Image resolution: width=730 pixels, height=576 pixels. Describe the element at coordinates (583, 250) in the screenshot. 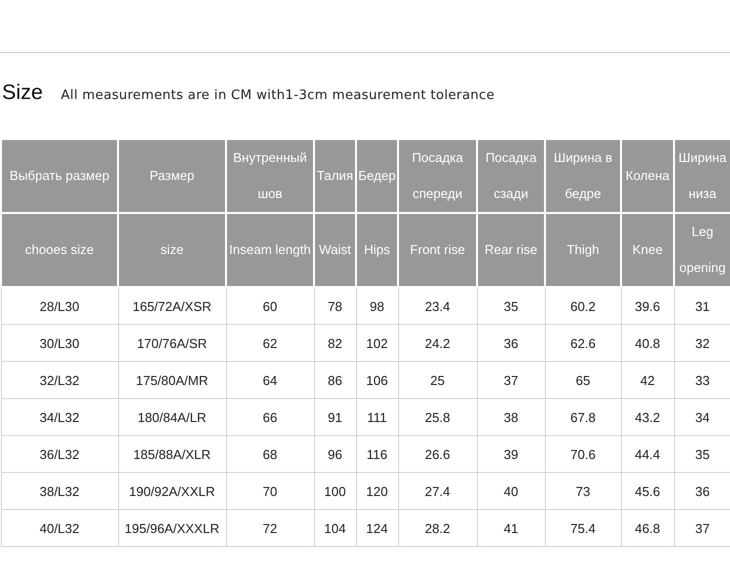

I see `column-header: Thigh` at that location.